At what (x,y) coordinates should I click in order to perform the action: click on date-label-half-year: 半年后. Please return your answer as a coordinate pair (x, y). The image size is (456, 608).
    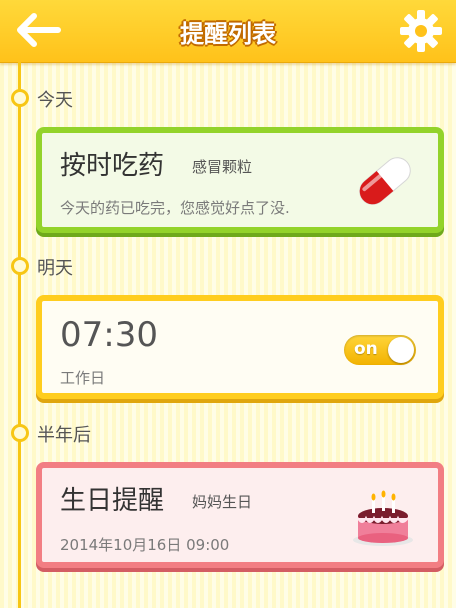
    Looking at the image, I should click on (64, 435).